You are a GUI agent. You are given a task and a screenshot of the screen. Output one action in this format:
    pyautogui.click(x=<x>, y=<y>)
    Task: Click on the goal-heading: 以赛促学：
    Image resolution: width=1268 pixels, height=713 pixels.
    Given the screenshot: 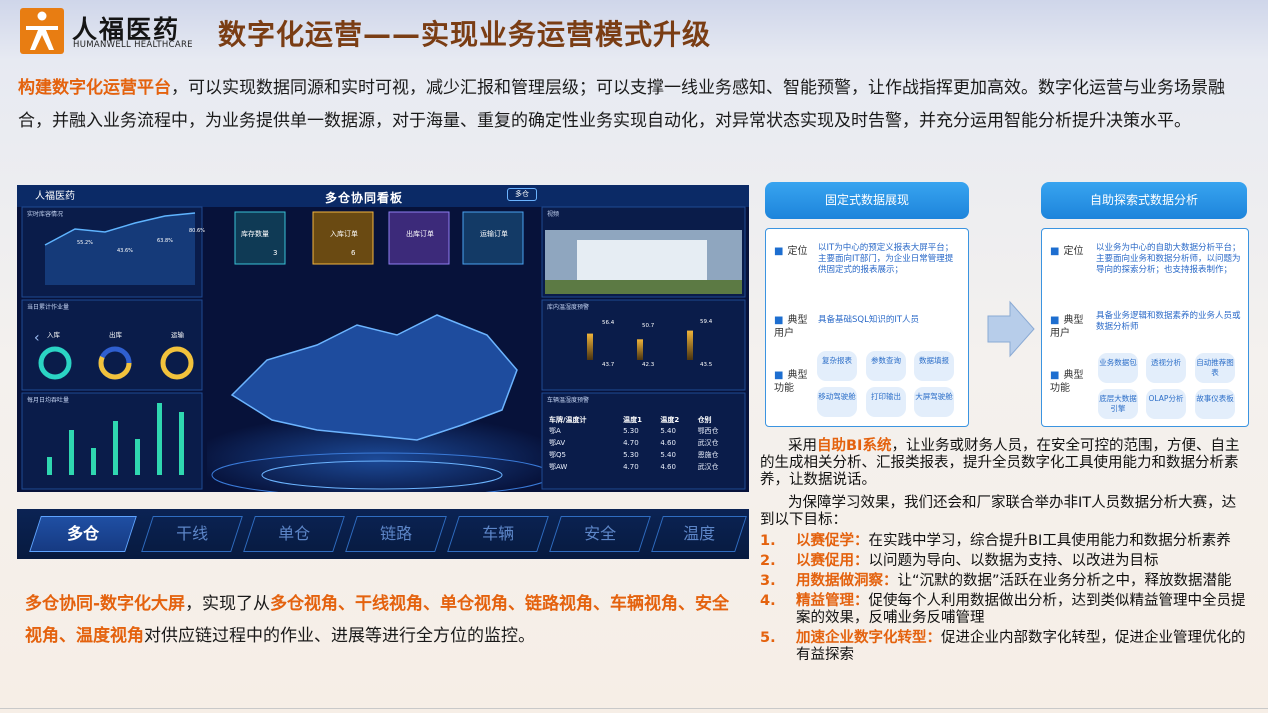 What is the action you would take?
    pyautogui.click(x=832, y=541)
    